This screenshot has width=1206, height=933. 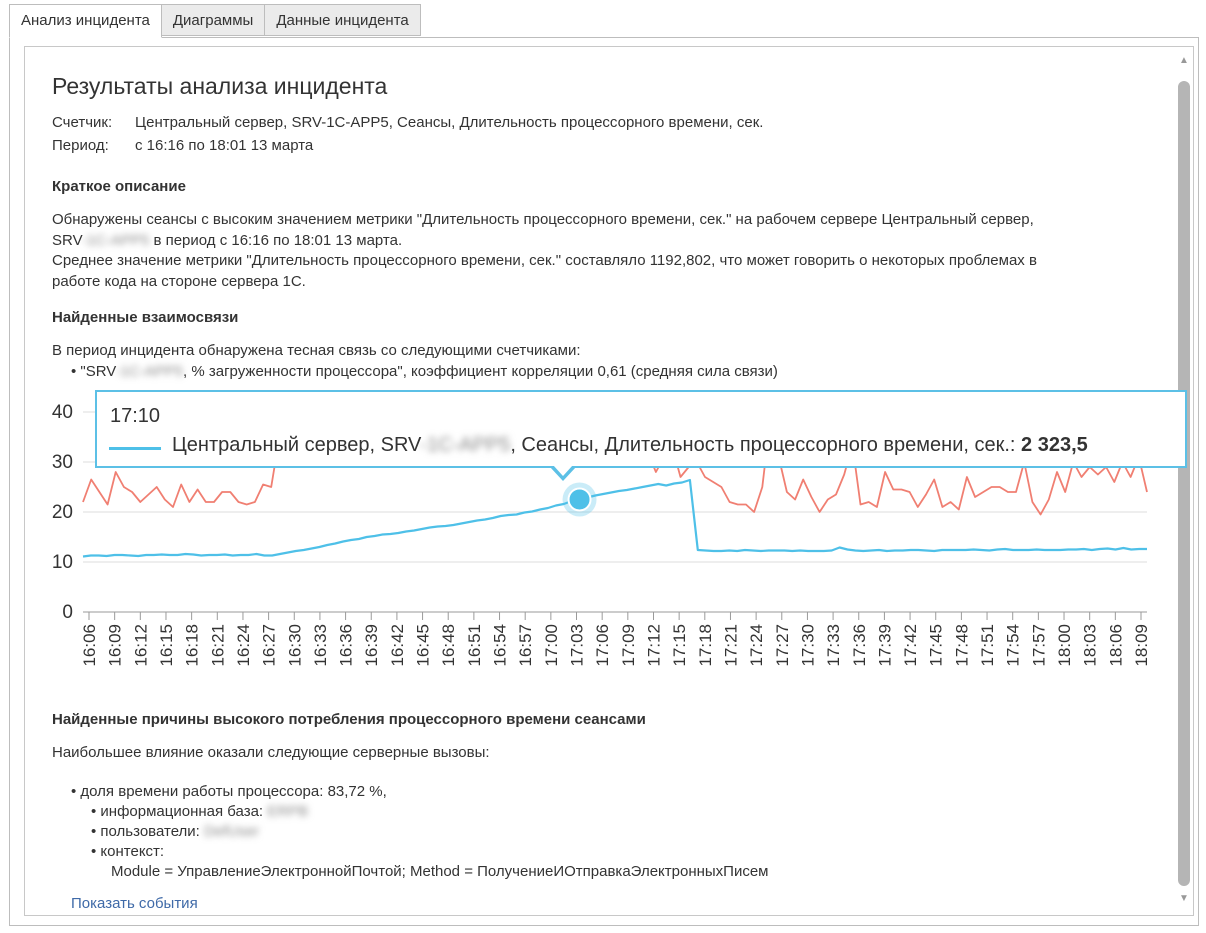 I want to click on x-tick-label: 17:42, so click(x=910, y=645).